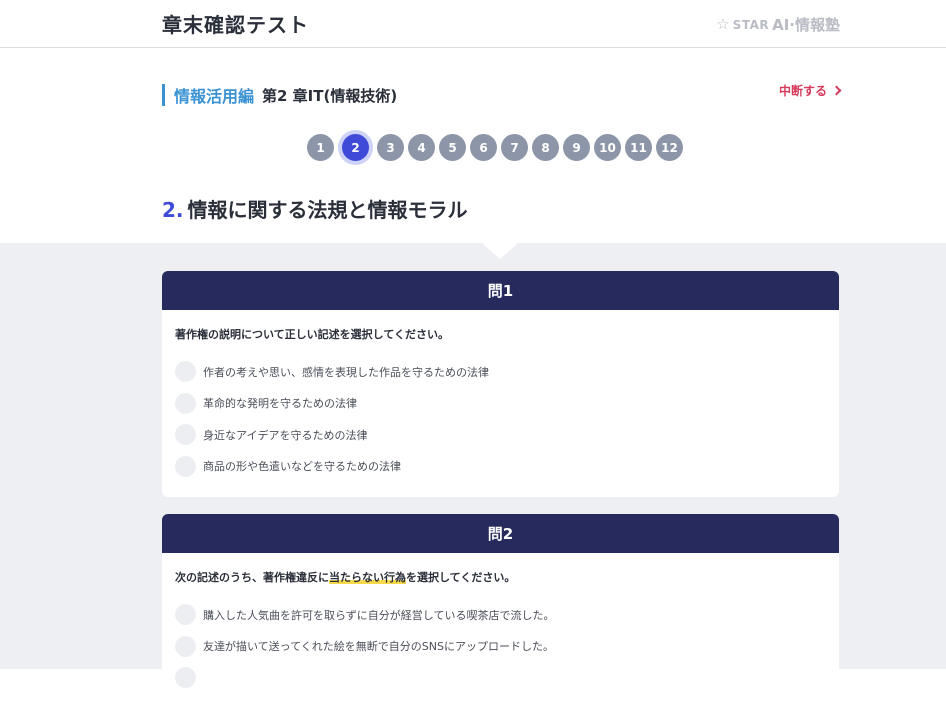  Describe the element at coordinates (214, 96) in the screenshot. I see `breadcrumb-part: 情報活用編` at that location.